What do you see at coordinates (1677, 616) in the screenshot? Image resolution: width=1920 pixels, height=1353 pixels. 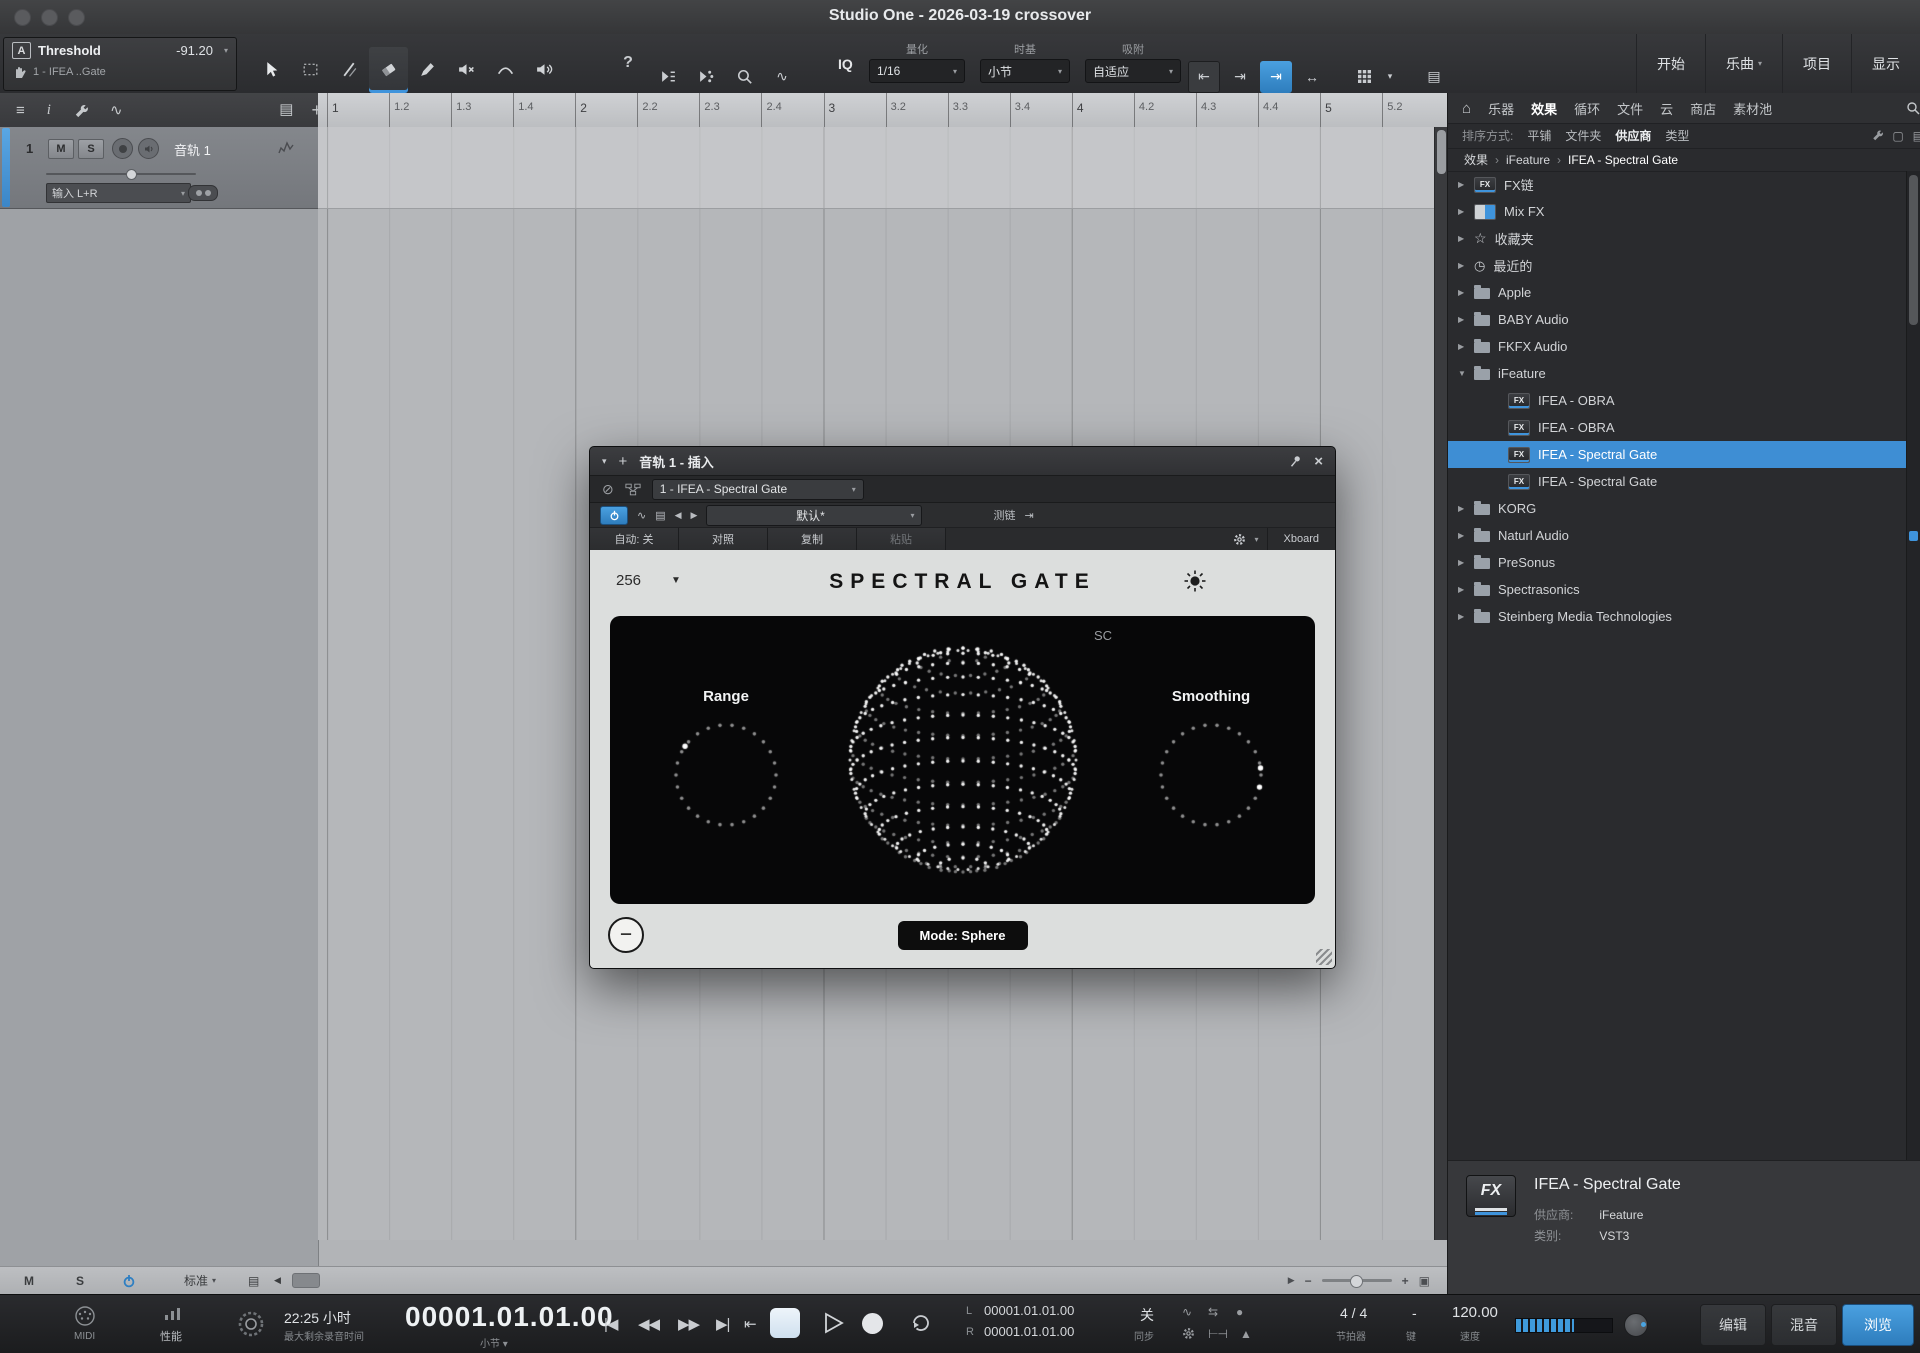 I see `tree-item: ▶ Steinberg Media Technologies` at bounding box center [1677, 616].